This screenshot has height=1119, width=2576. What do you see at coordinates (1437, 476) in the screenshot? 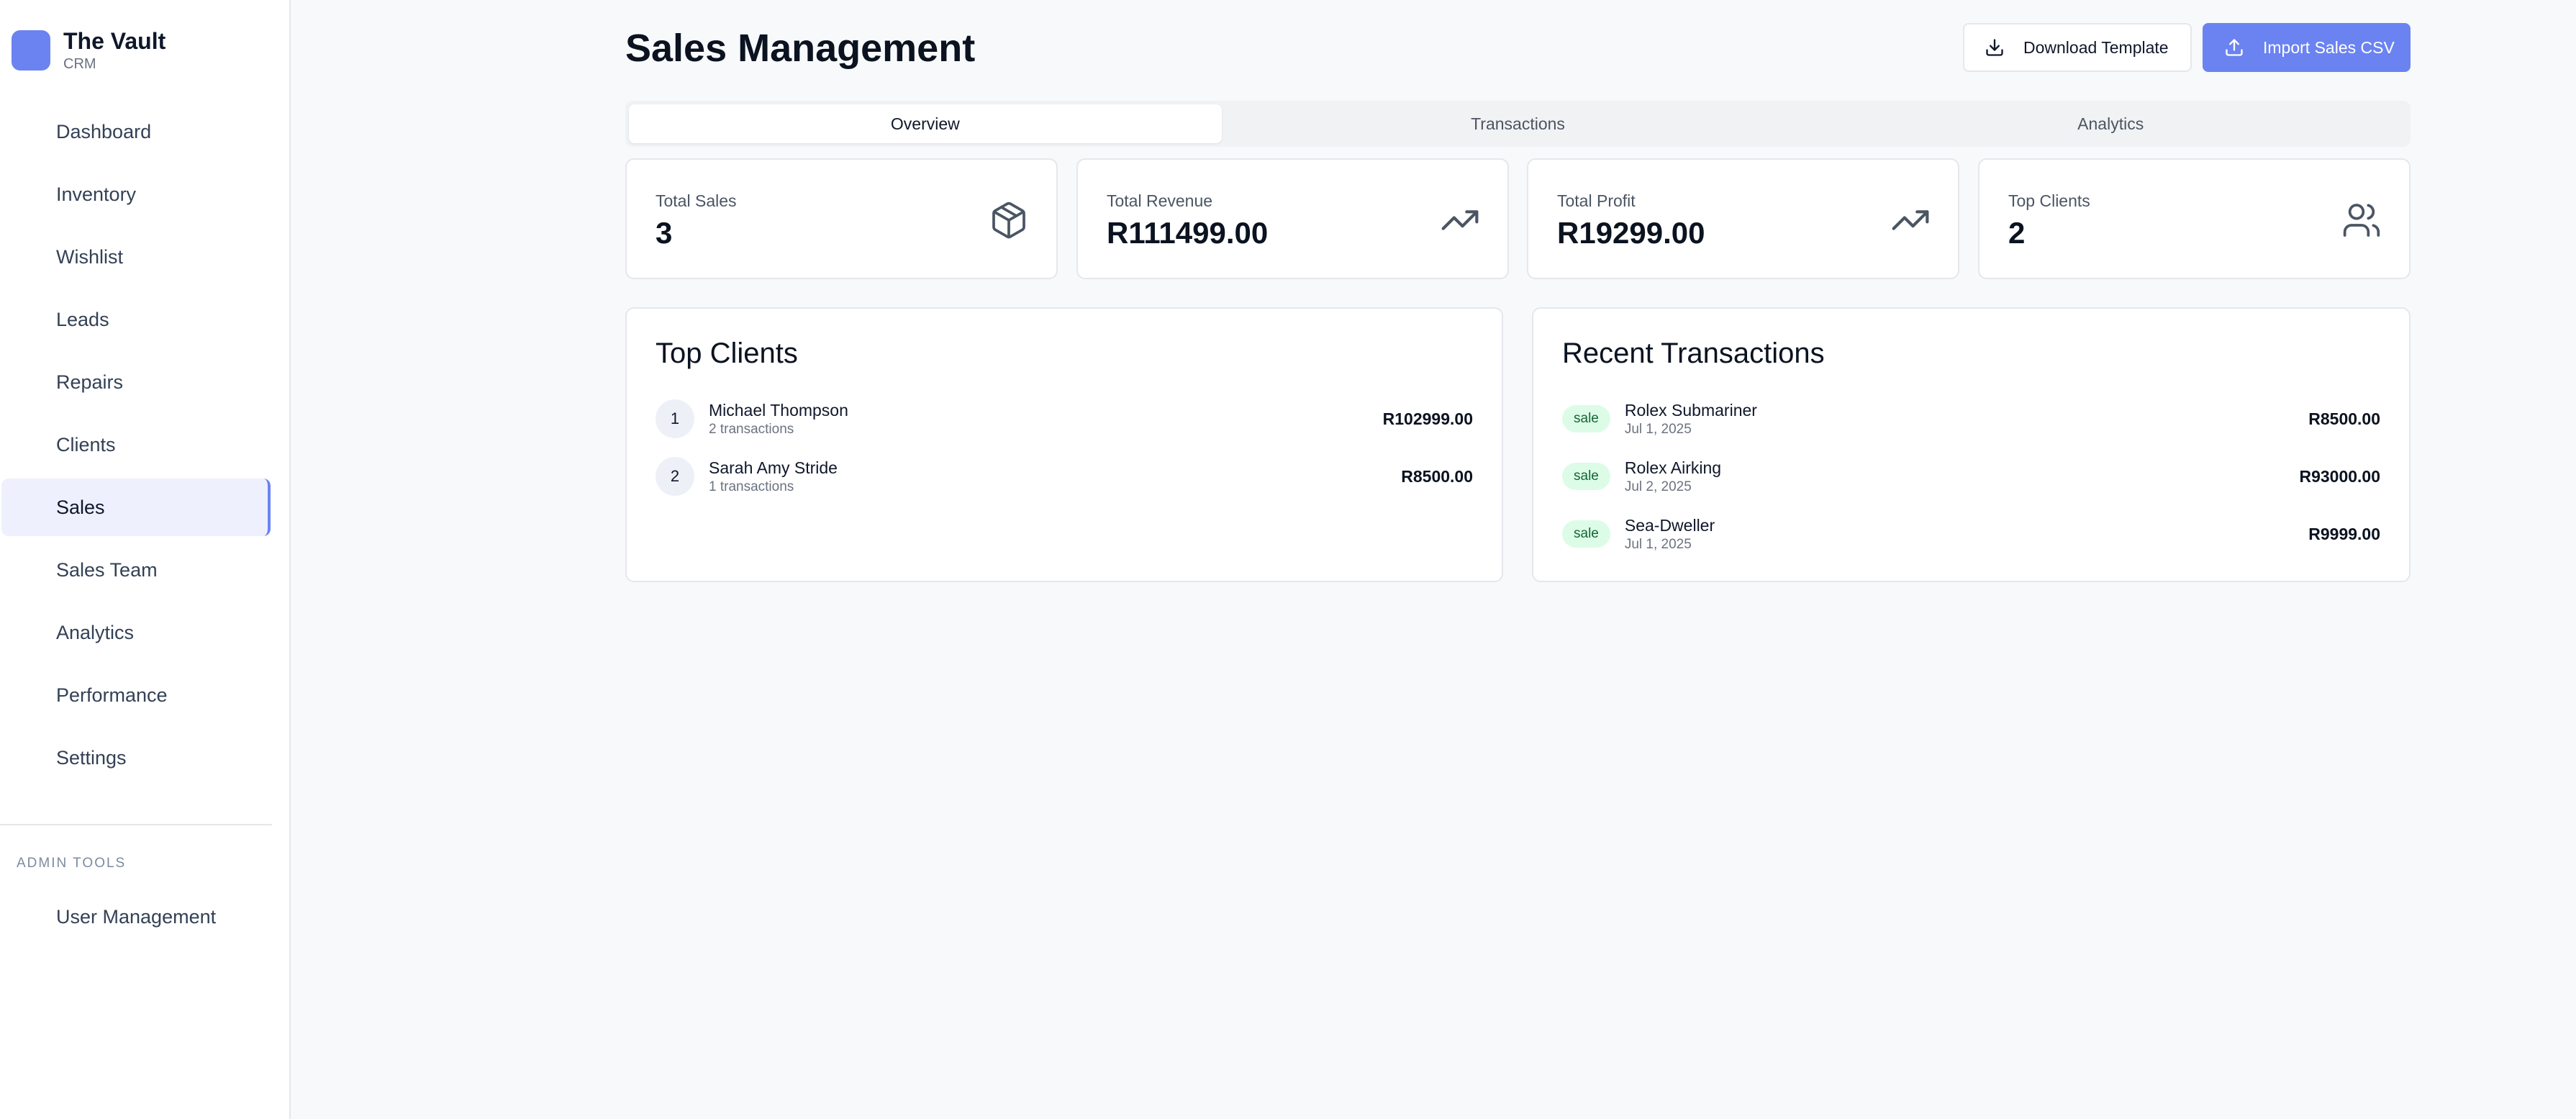
I see `client-total: R8500.00` at bounding box center [1437, 476].